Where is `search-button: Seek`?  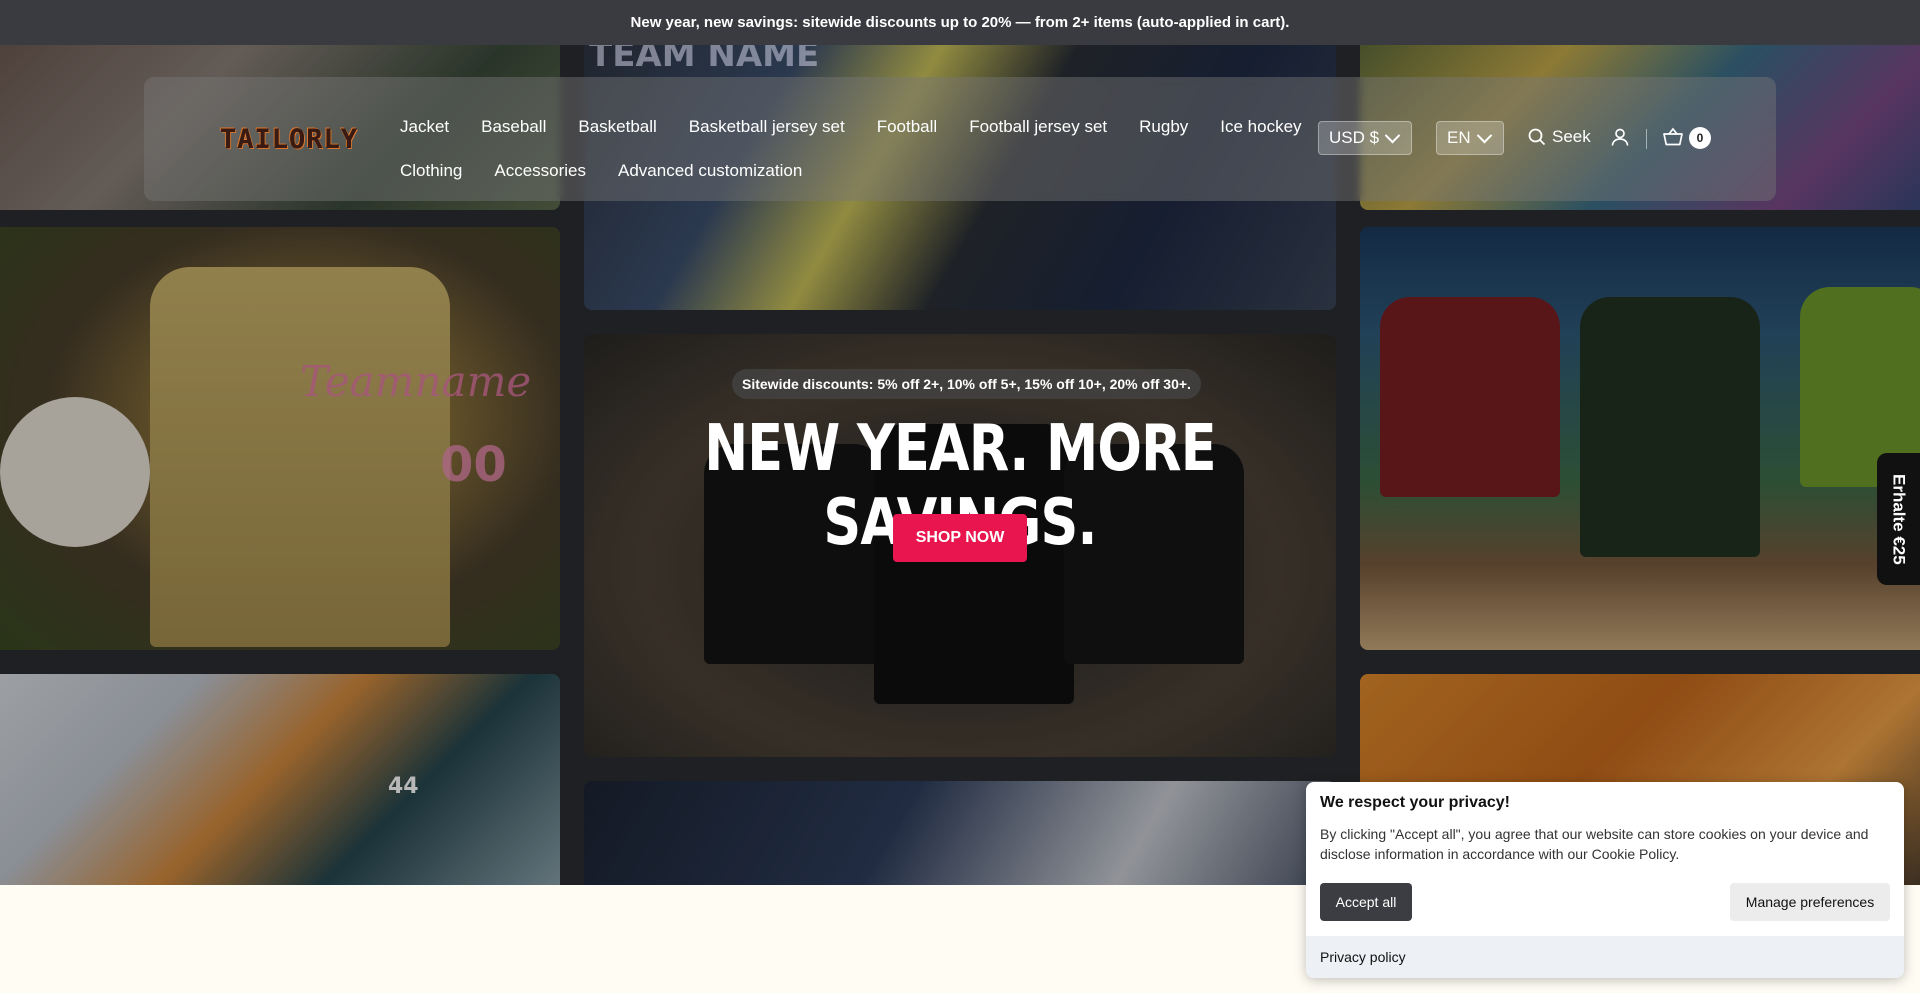
search-button: Seek is located at coordinates (1559, 137).